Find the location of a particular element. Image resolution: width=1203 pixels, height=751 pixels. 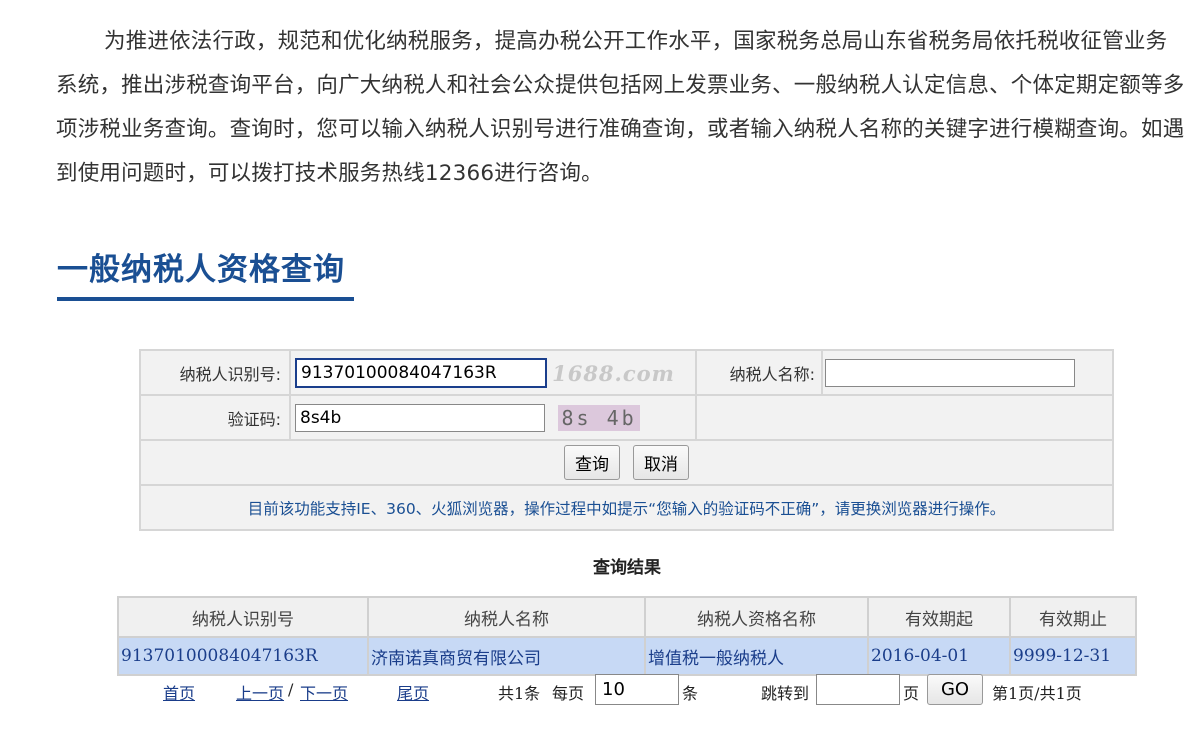

captcha-image: 8s 4b is located at coordinates (599, 418).